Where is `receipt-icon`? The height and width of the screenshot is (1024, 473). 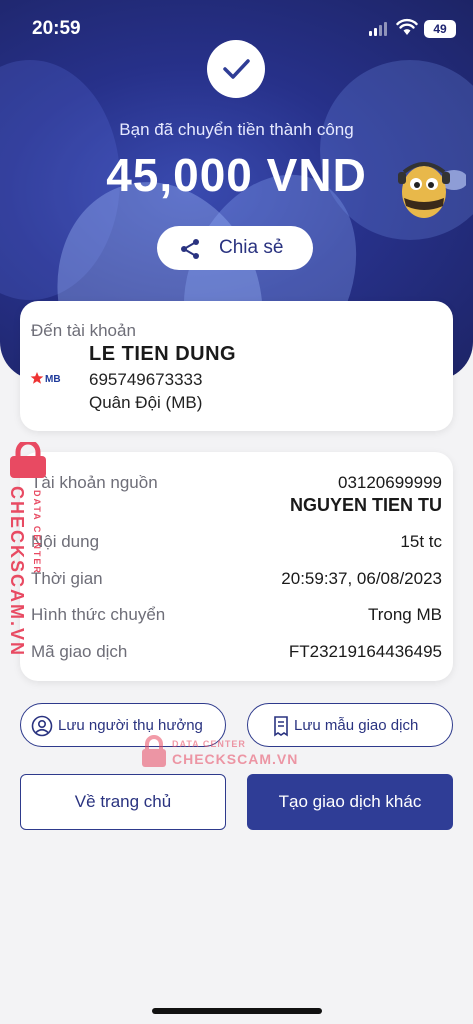
receipt-icon is located at coordinates (281, 726).